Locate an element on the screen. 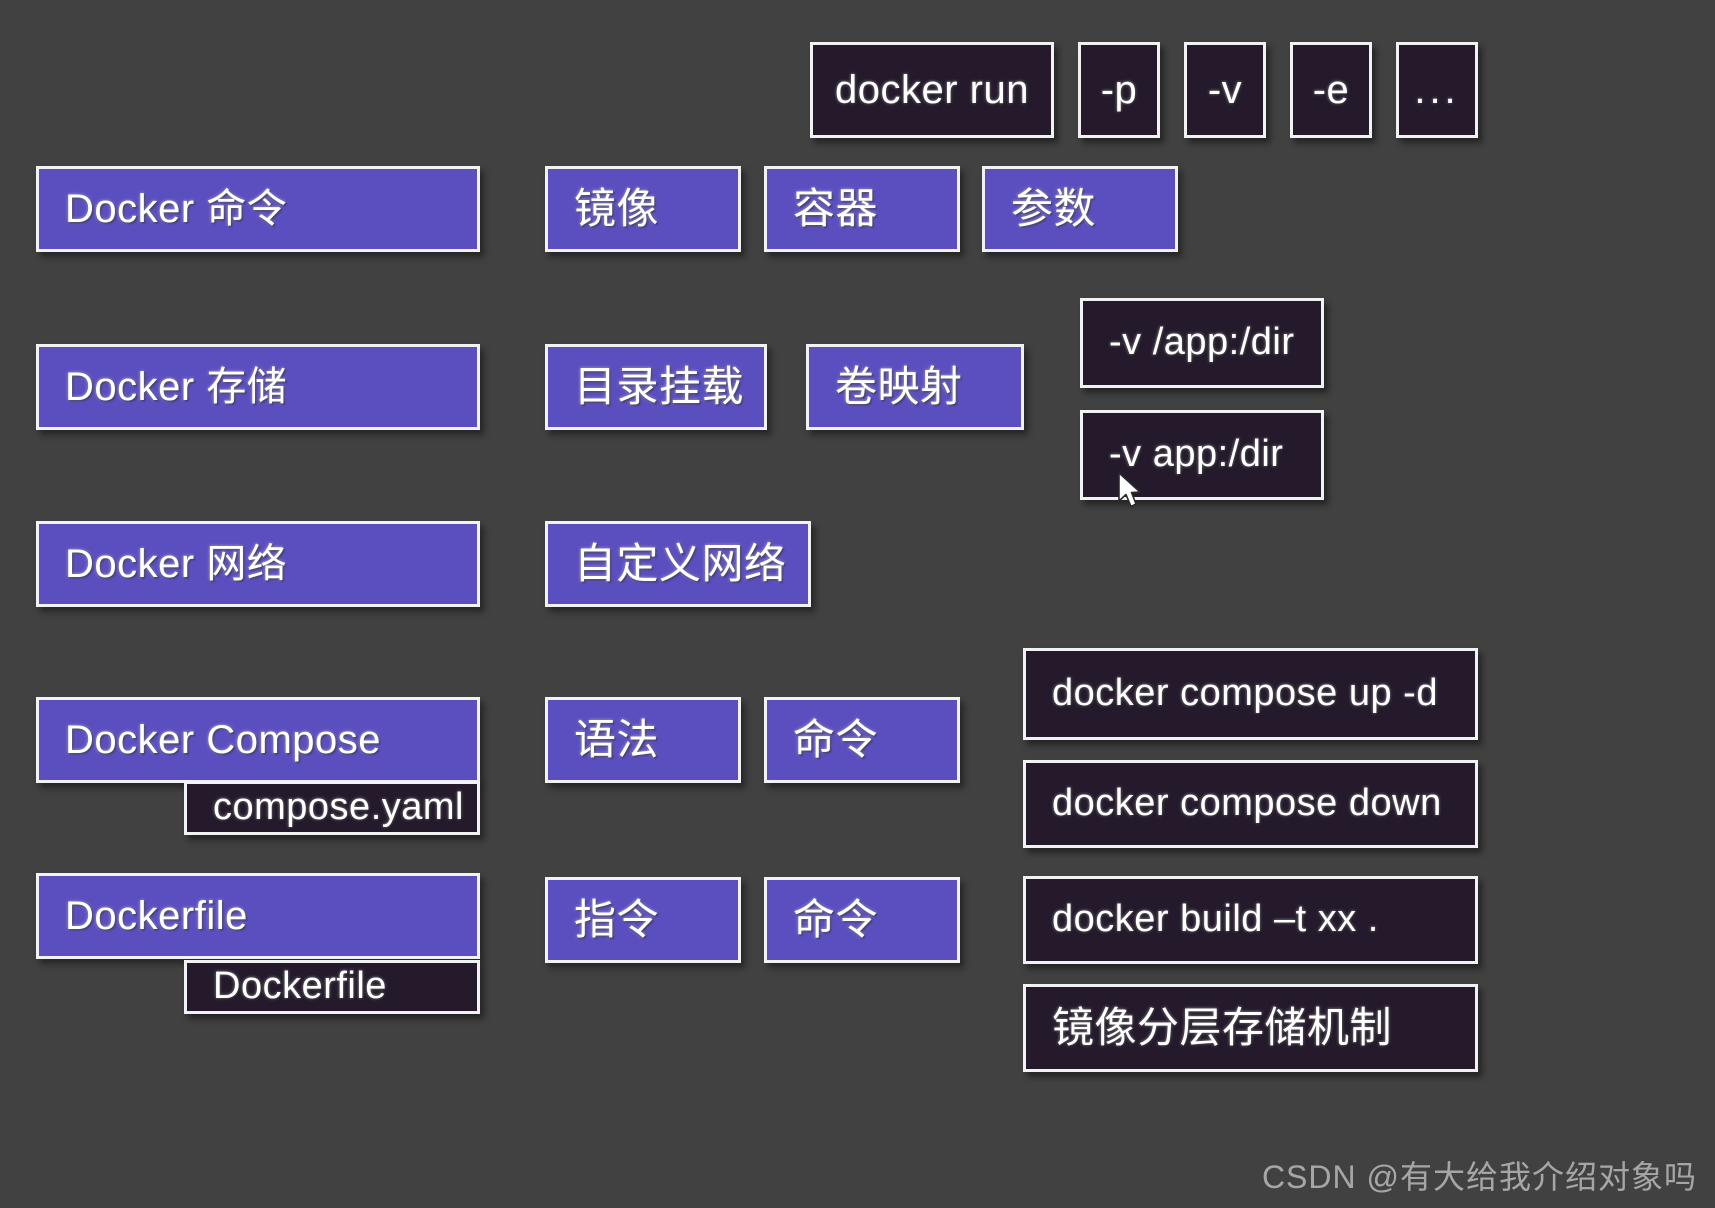 The width and height of the screenshot is (1715, 1208). node-v-volume: -v app:/dir is located at coordinates (1202, 455).